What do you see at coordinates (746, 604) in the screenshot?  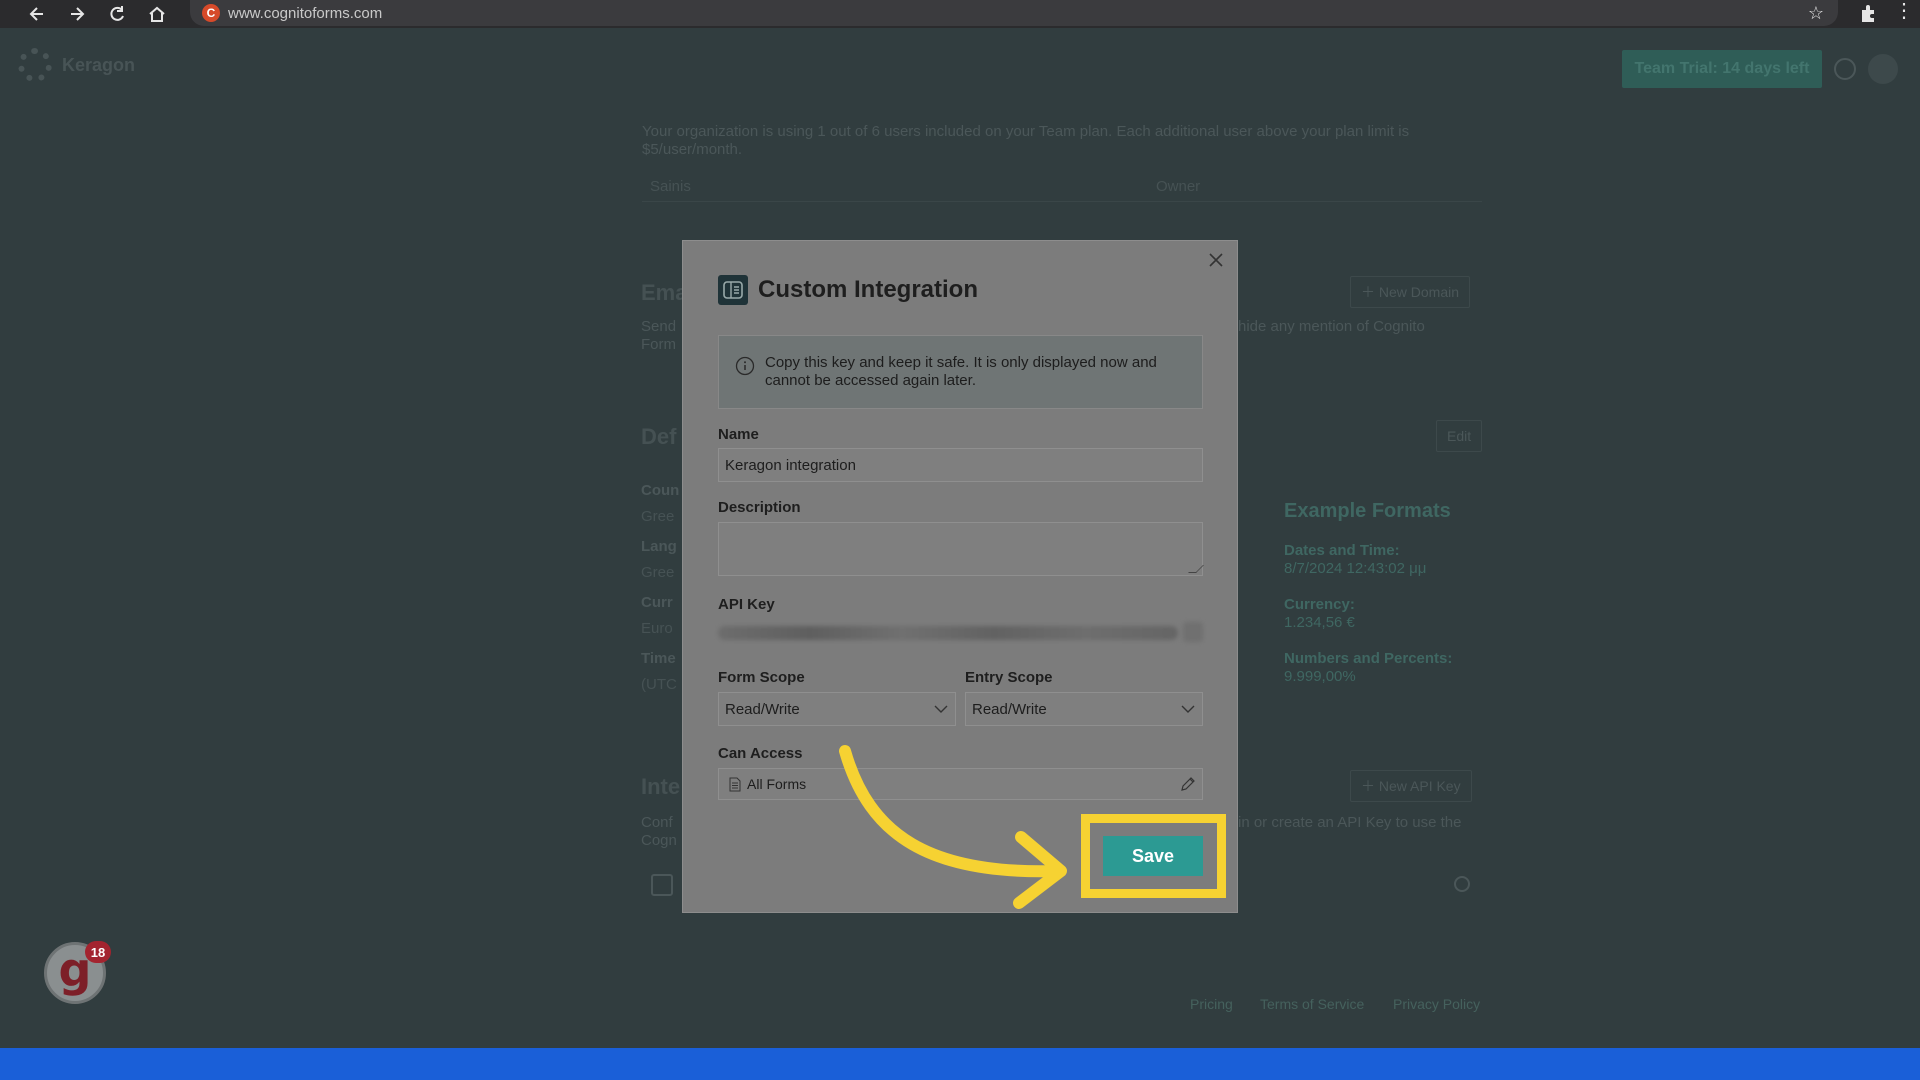 I see `api-key-label: API Key` at bounding box center [746, 604].